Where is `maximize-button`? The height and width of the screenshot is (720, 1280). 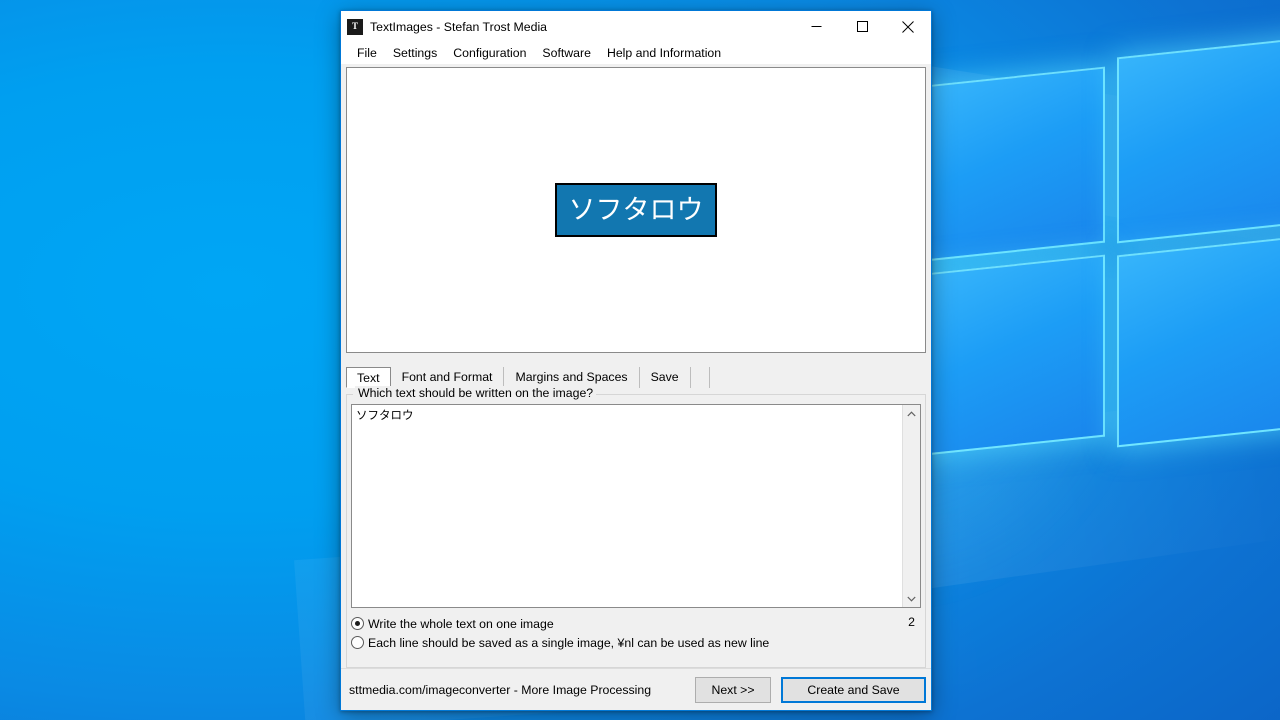
maximize-button is located at coordinates (862, 26).